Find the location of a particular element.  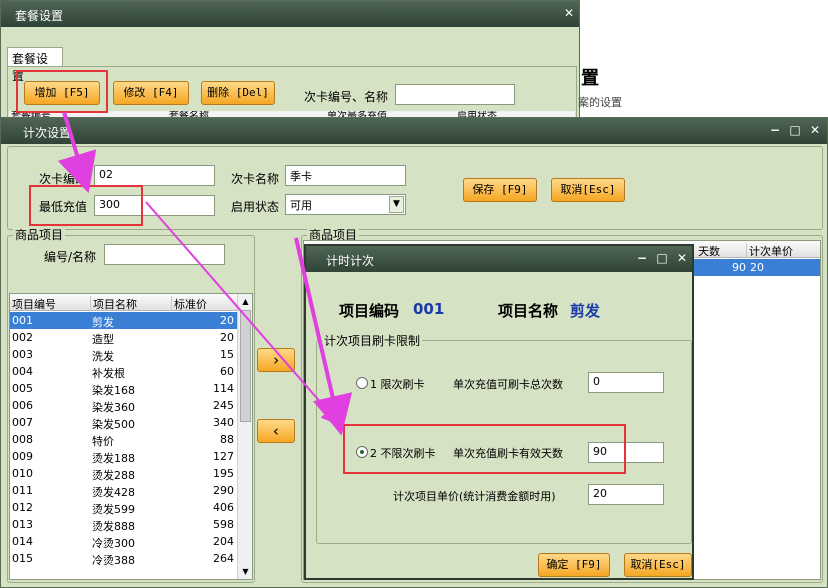

arrow-add-to-min-recharge is located at coordinates (77, 152).